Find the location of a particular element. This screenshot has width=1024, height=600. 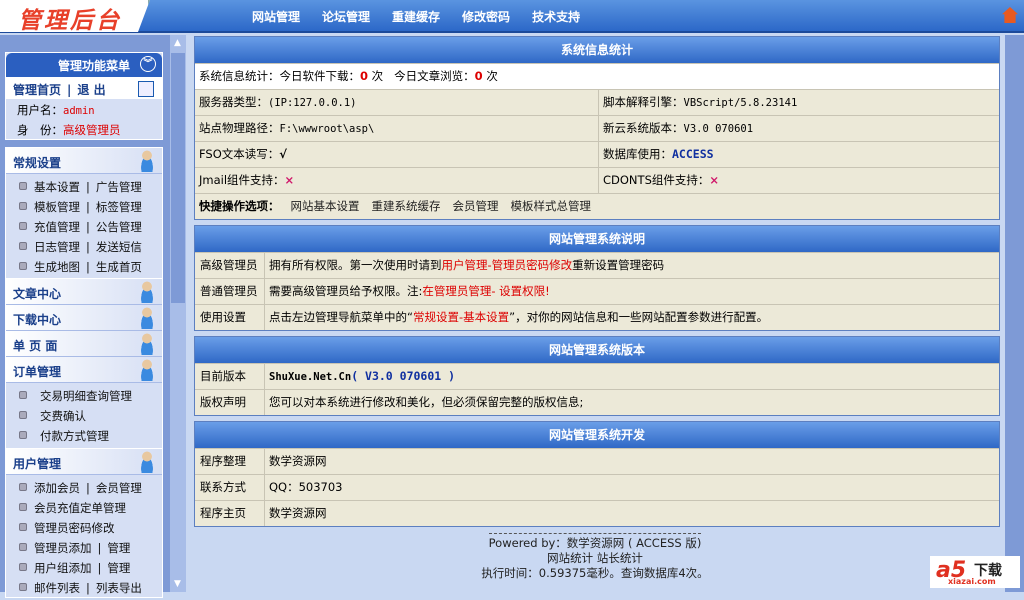

product-version: ( V3.0 070601 ) is located at coordinates (403, 376).